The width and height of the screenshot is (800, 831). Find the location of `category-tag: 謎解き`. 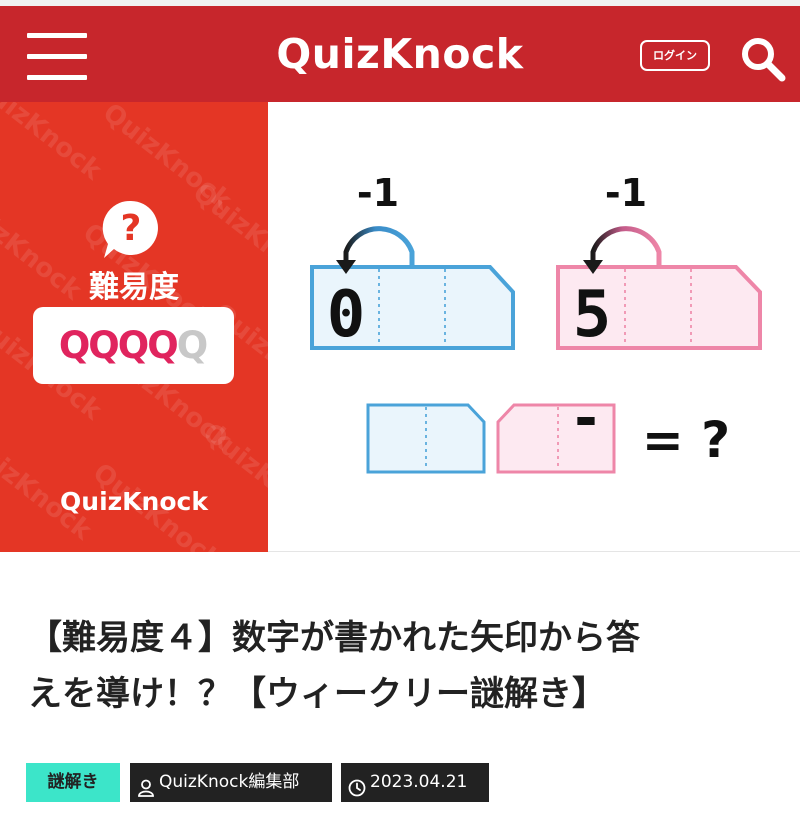

category-tag: 謎解き is located at coordinates (73, 782).